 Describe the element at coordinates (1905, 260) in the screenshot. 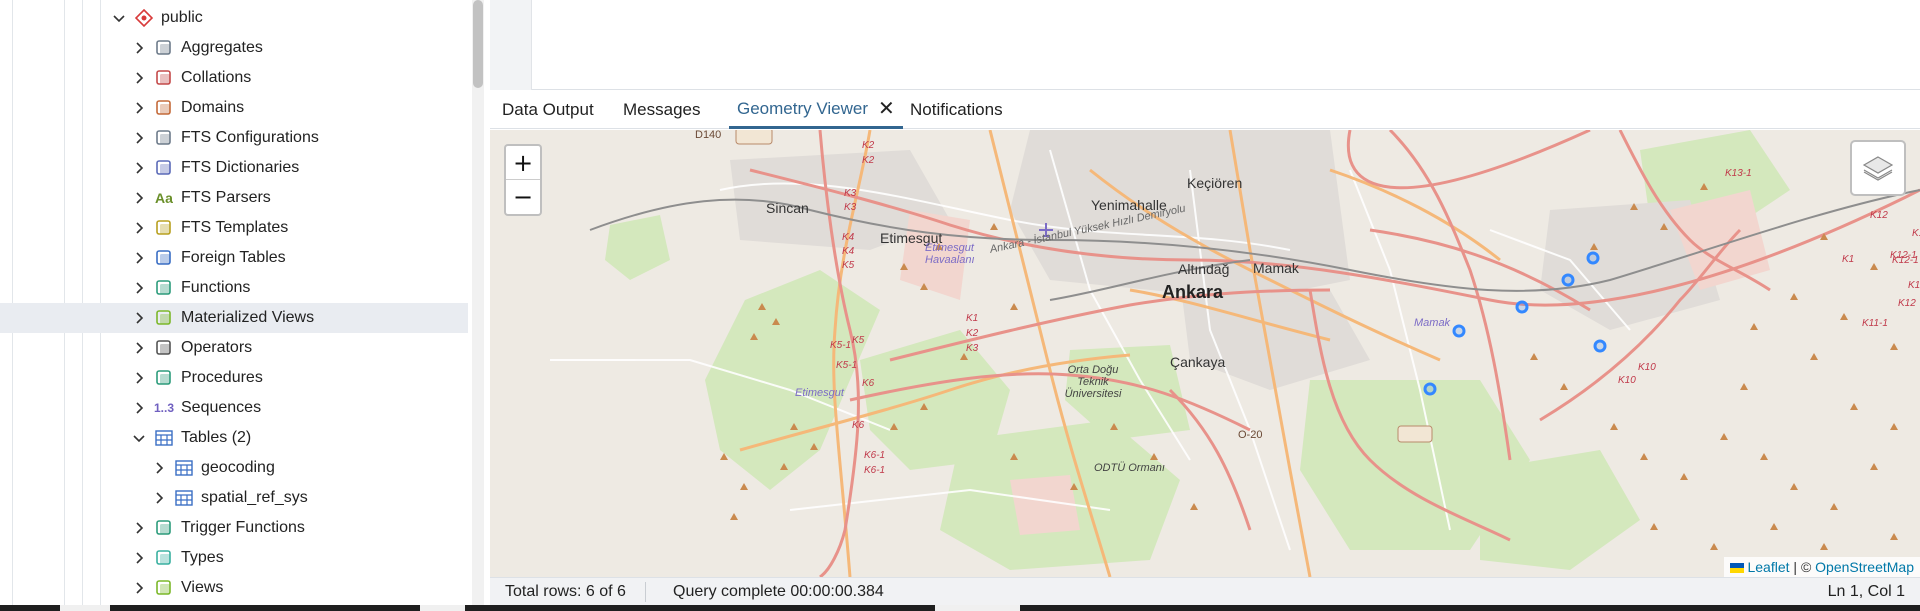

I see `route-label: K12-1` at that location.